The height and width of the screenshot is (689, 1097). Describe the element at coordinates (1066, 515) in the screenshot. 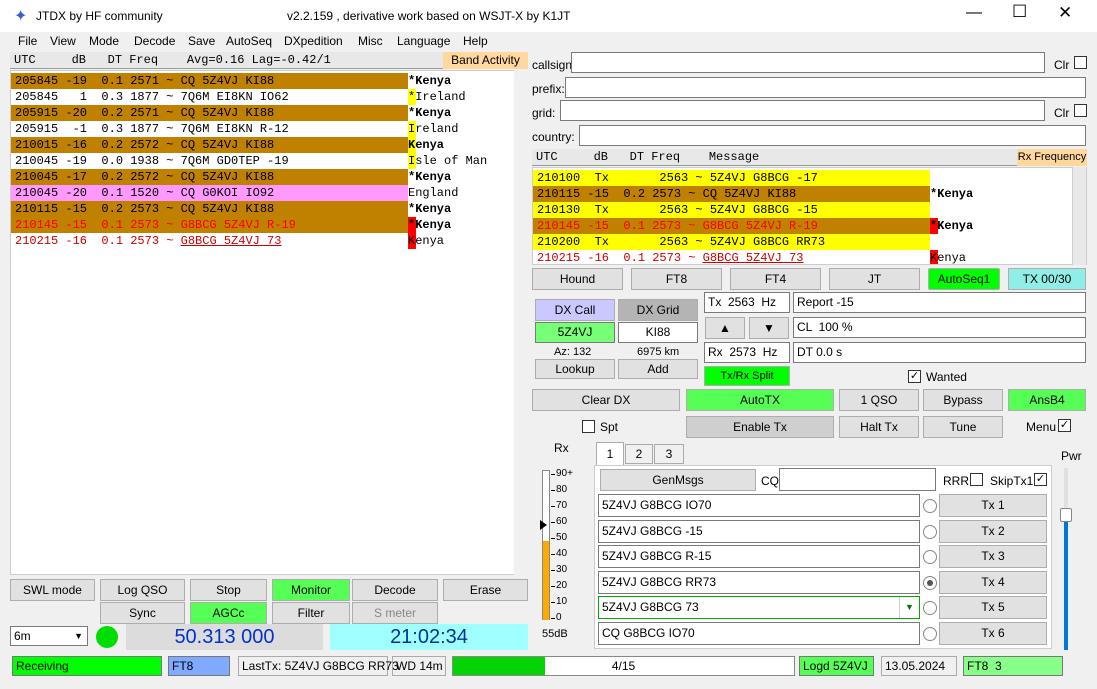

I see `power-slider-handle` at that location.